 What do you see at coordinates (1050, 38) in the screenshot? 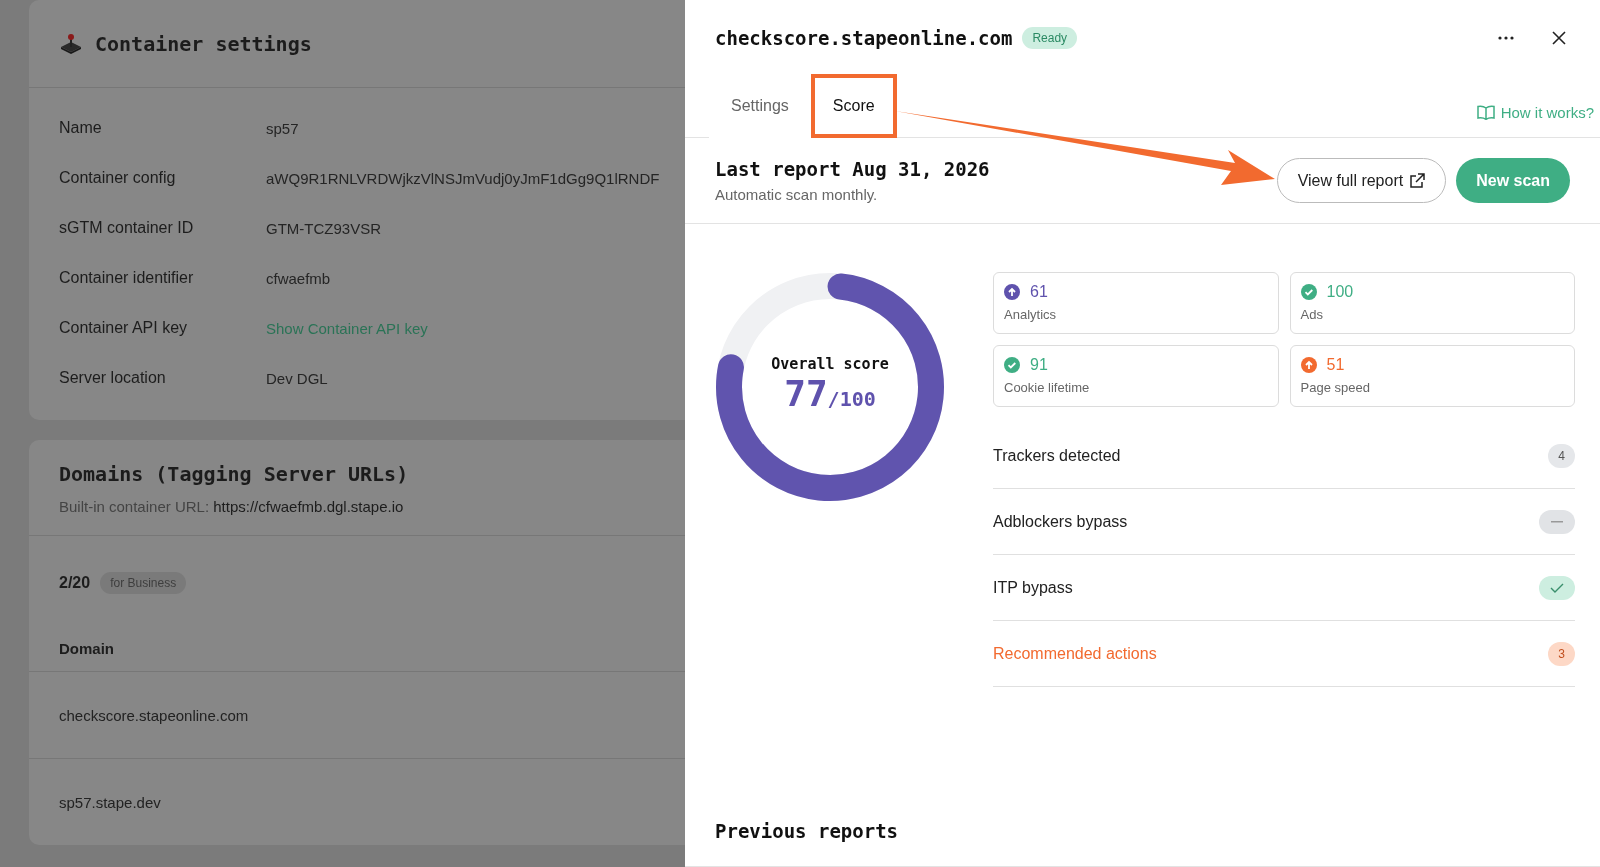
I see `status-badge: Ready` at bounding box center [1050, 38].